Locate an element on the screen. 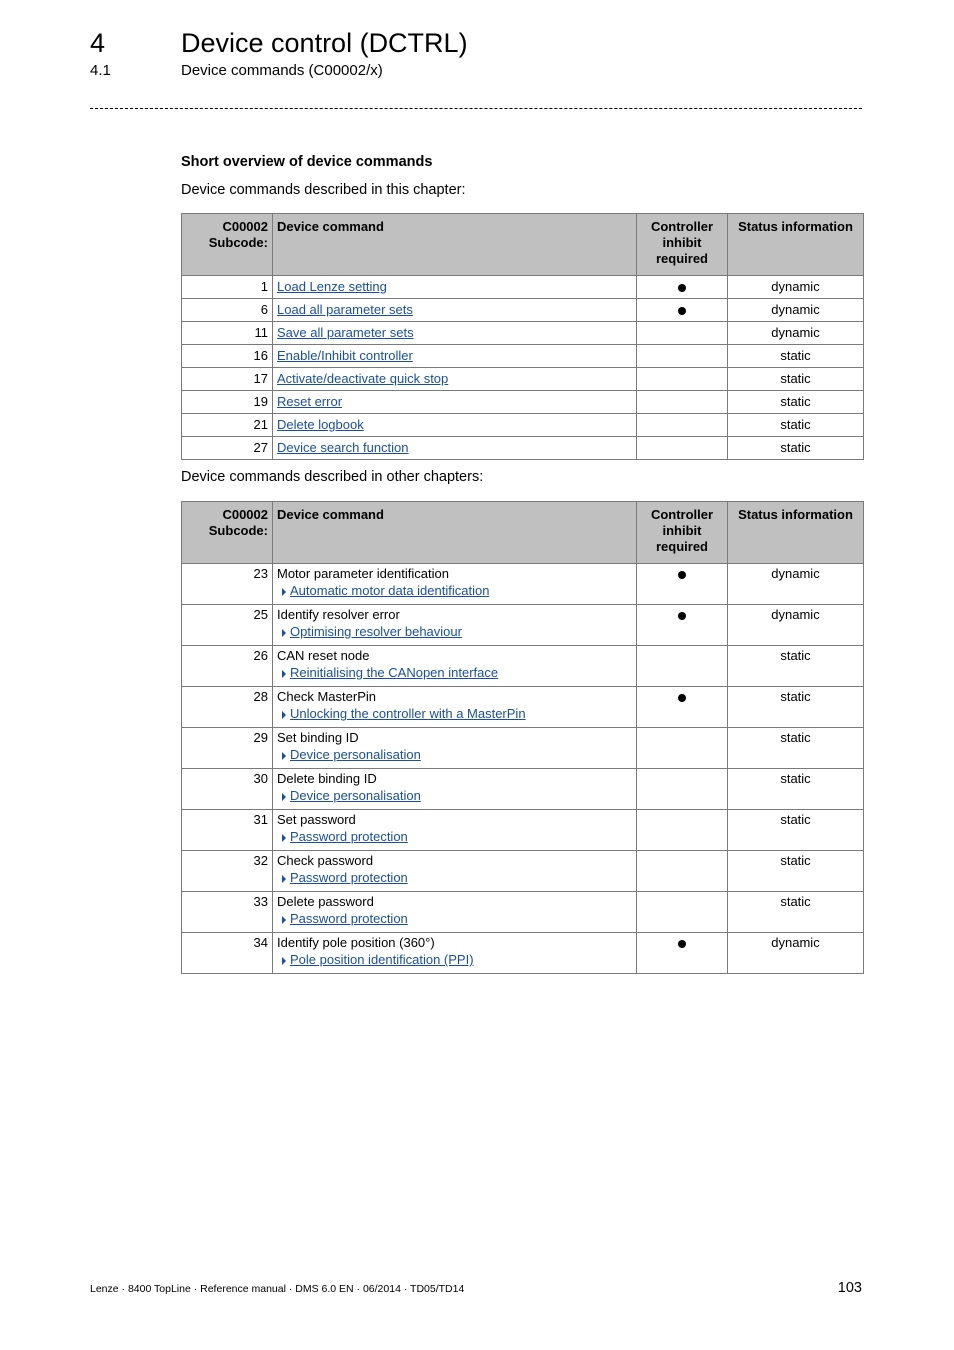  subcode-cell: 19 is located at coordinates (227, 402).